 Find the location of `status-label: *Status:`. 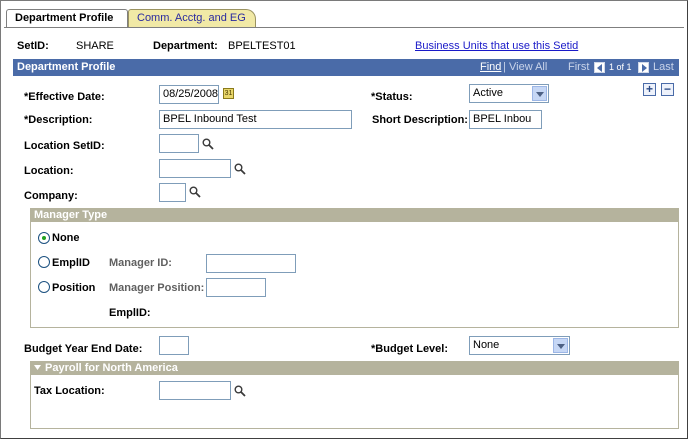

status-label: *Status: is located at coordinates (392, 97).